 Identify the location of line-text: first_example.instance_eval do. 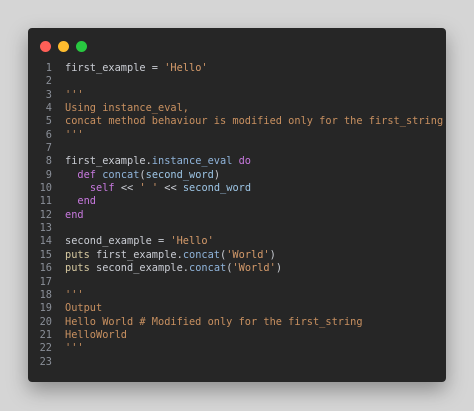
(158, 161).